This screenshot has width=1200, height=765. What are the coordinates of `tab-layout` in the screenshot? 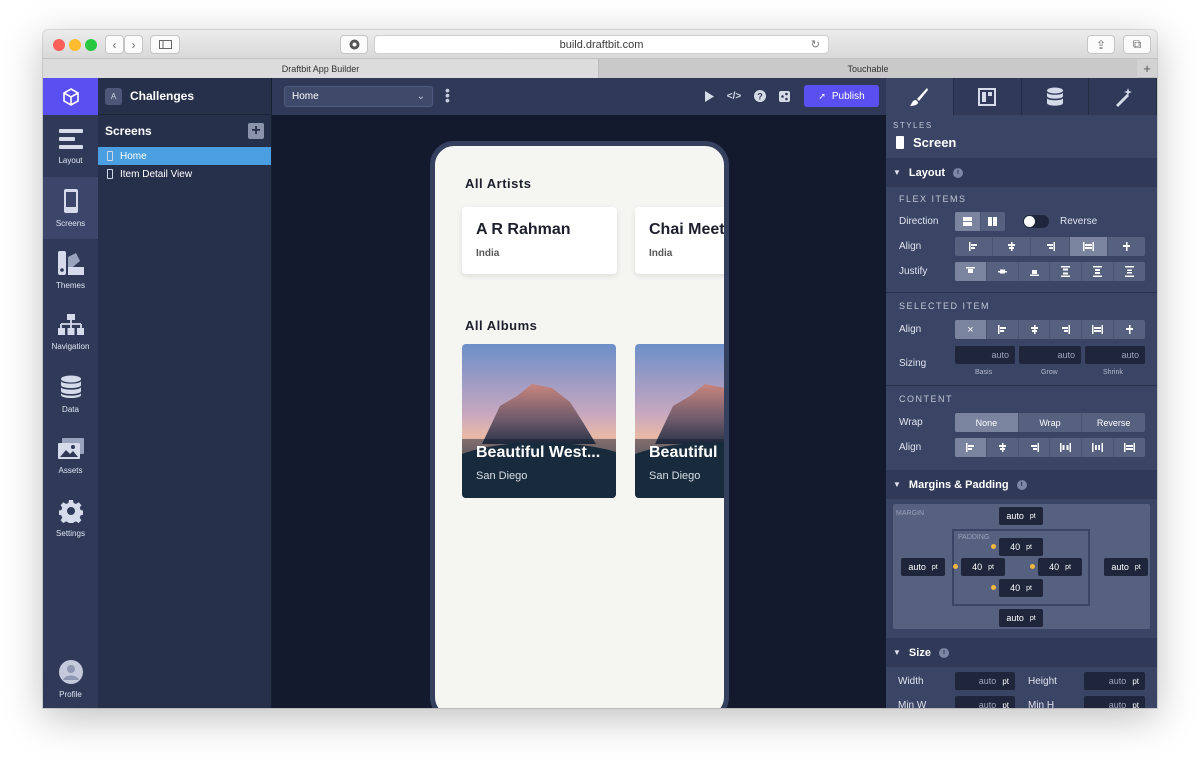 It's located at (988, 96).